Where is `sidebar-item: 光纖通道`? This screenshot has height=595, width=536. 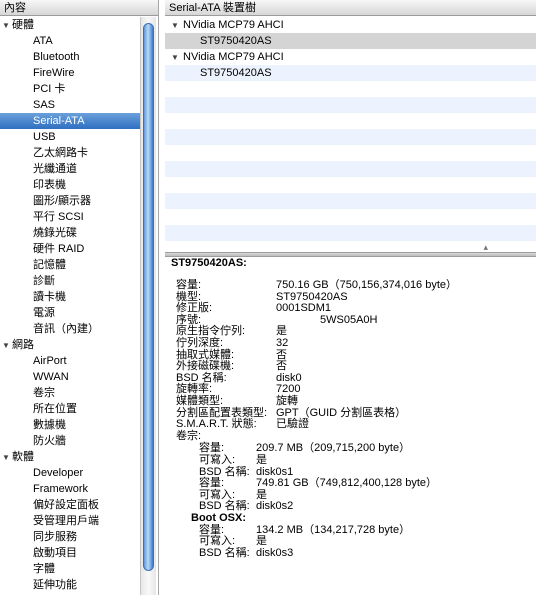
sidebar-item: 光纖通道 is located at coordinates (70, 169).